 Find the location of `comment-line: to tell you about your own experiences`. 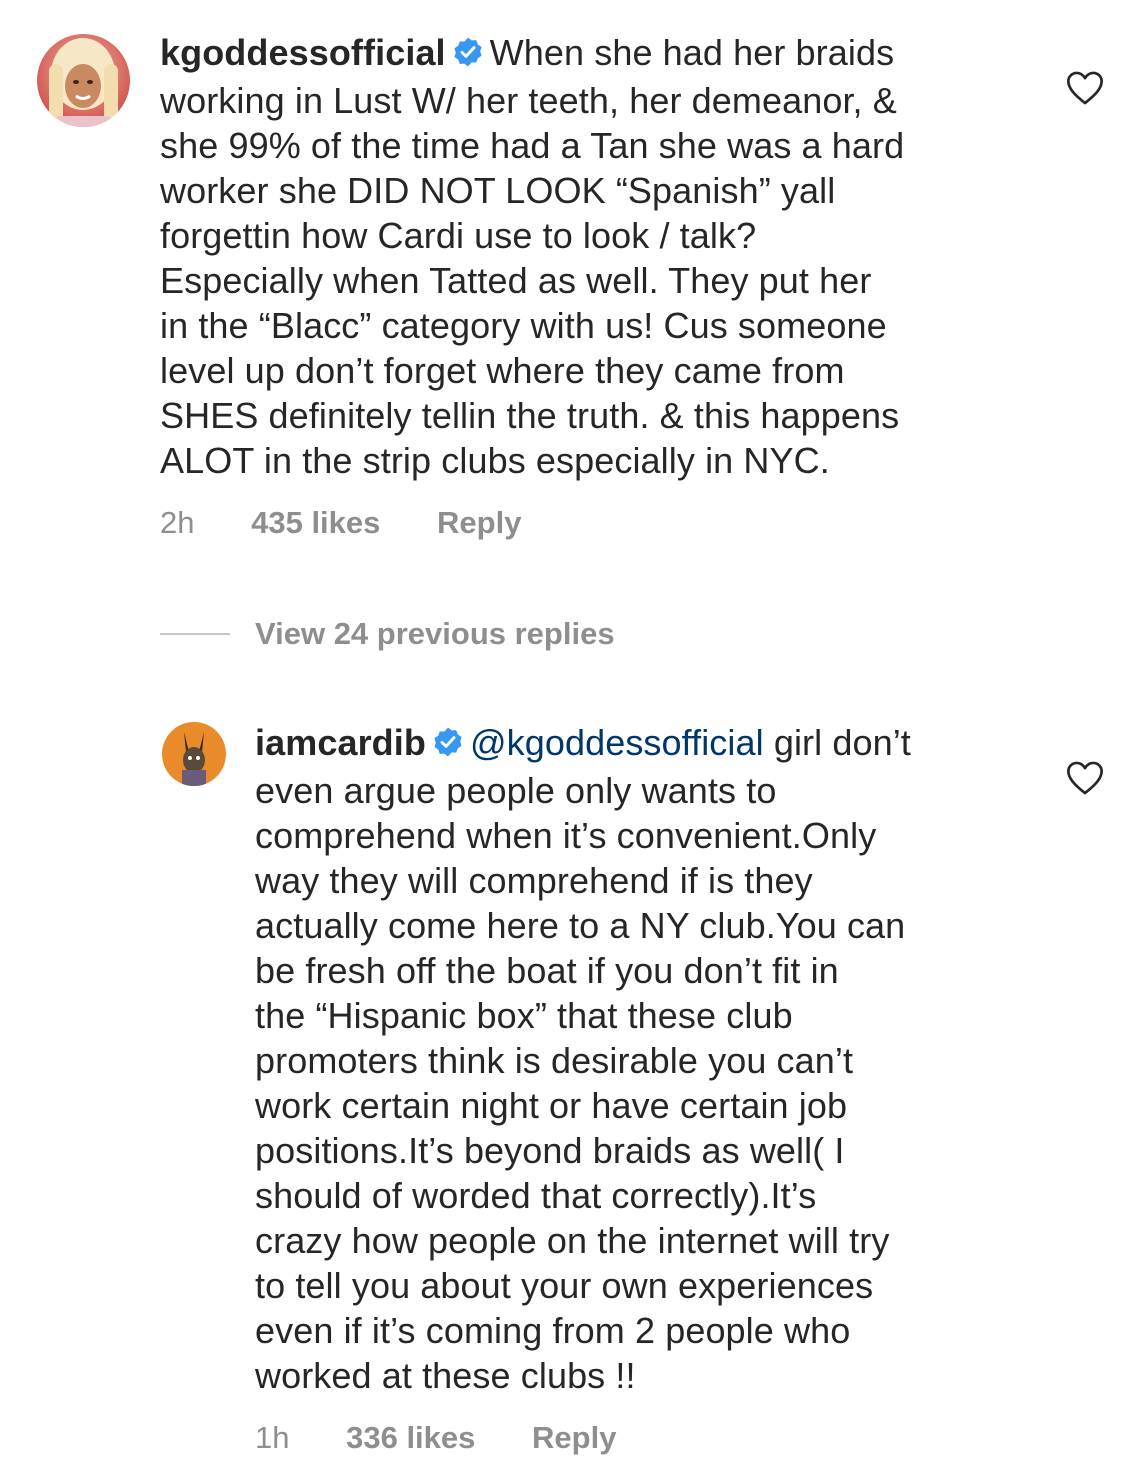

comment-line: to tell you about your own experiences is located at coordinates (564, 1285).